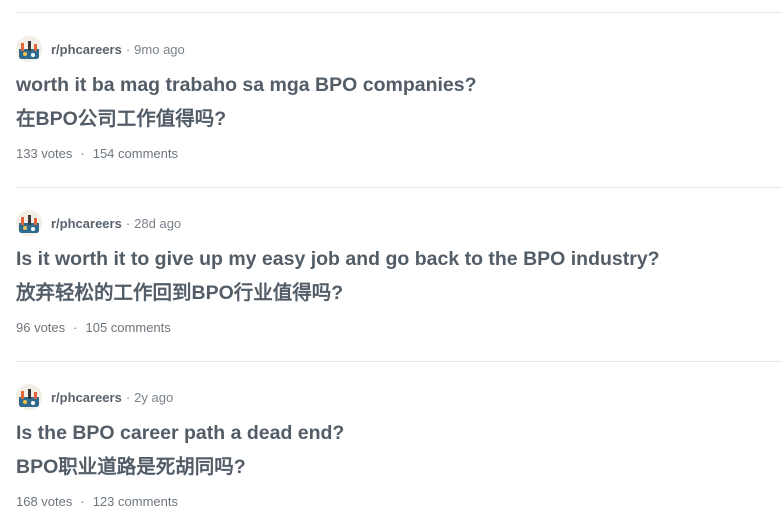  Describe the element at coordinates (399, 433) in the screenshot. I see `post-title: Is the BPO career path a dead end?` at that location.